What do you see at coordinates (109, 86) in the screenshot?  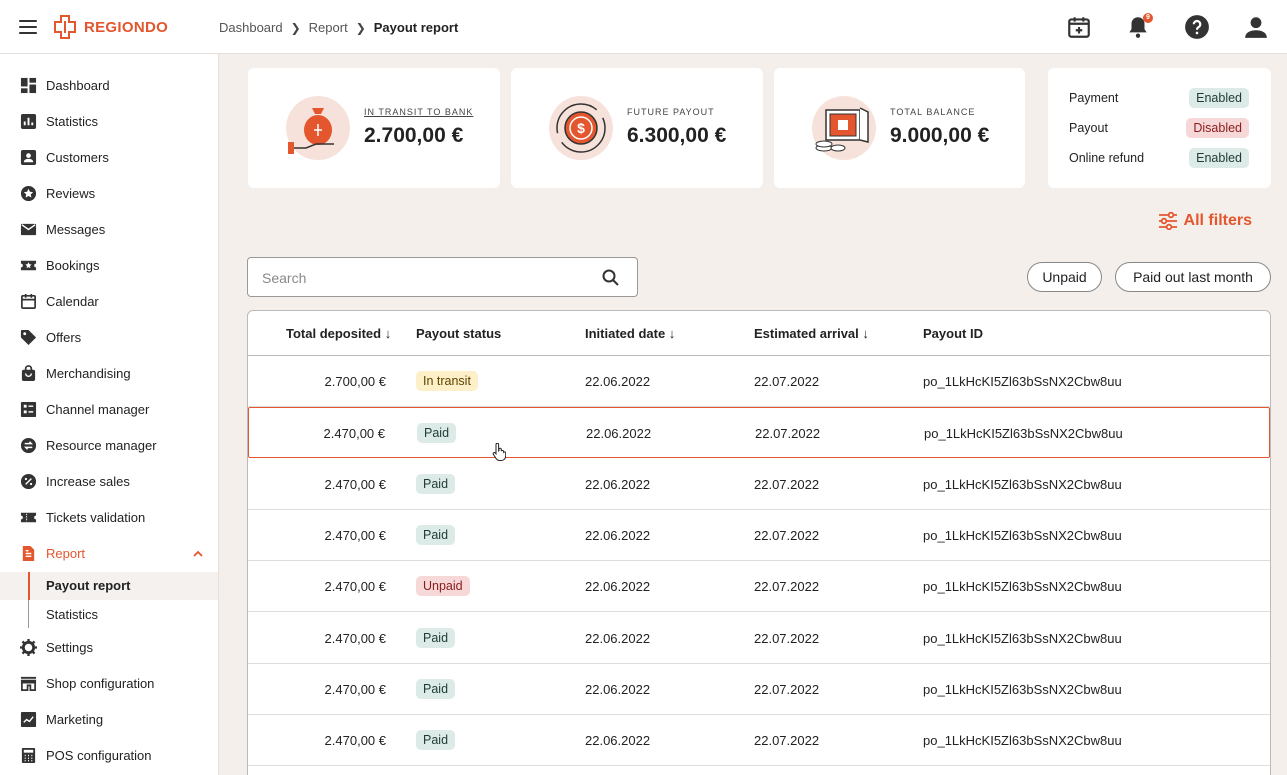 I see `sidebar-item-dashboard: Dashboard` at bounding box center [109, 86].